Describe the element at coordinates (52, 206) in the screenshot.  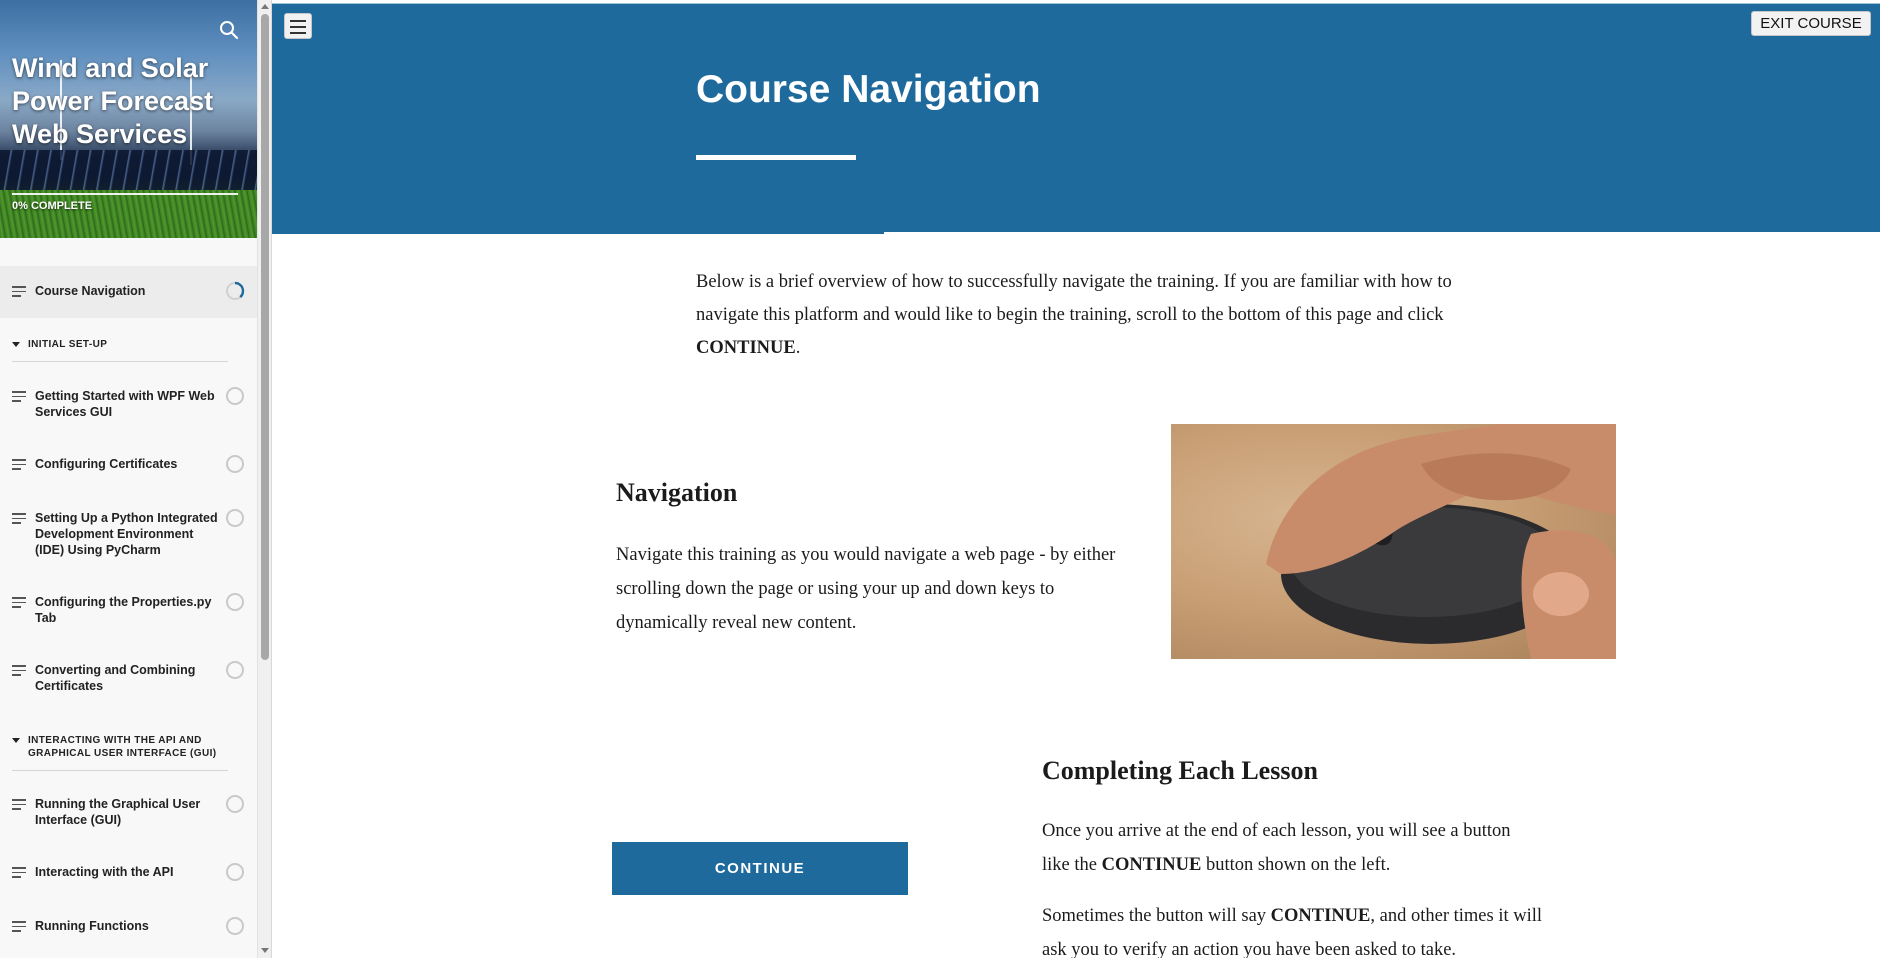
I see `course-progress-label: 0% COMPLETE` at that location.